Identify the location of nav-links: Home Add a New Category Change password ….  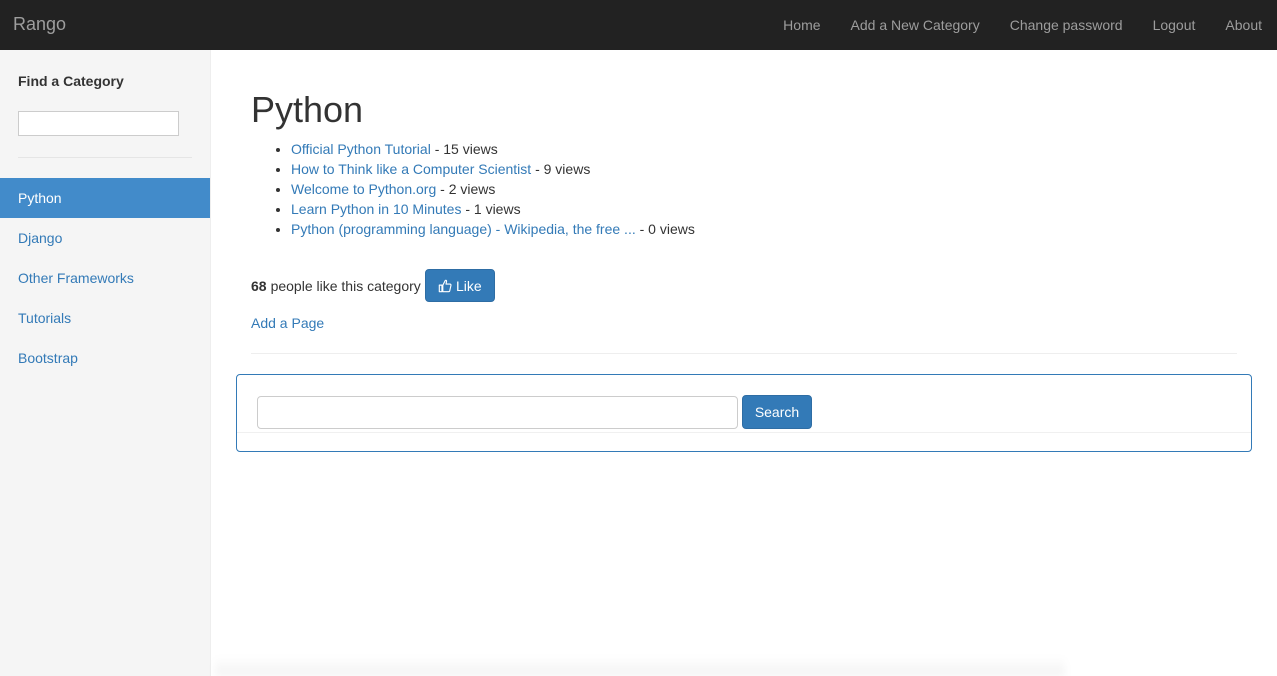
(1022, 25).